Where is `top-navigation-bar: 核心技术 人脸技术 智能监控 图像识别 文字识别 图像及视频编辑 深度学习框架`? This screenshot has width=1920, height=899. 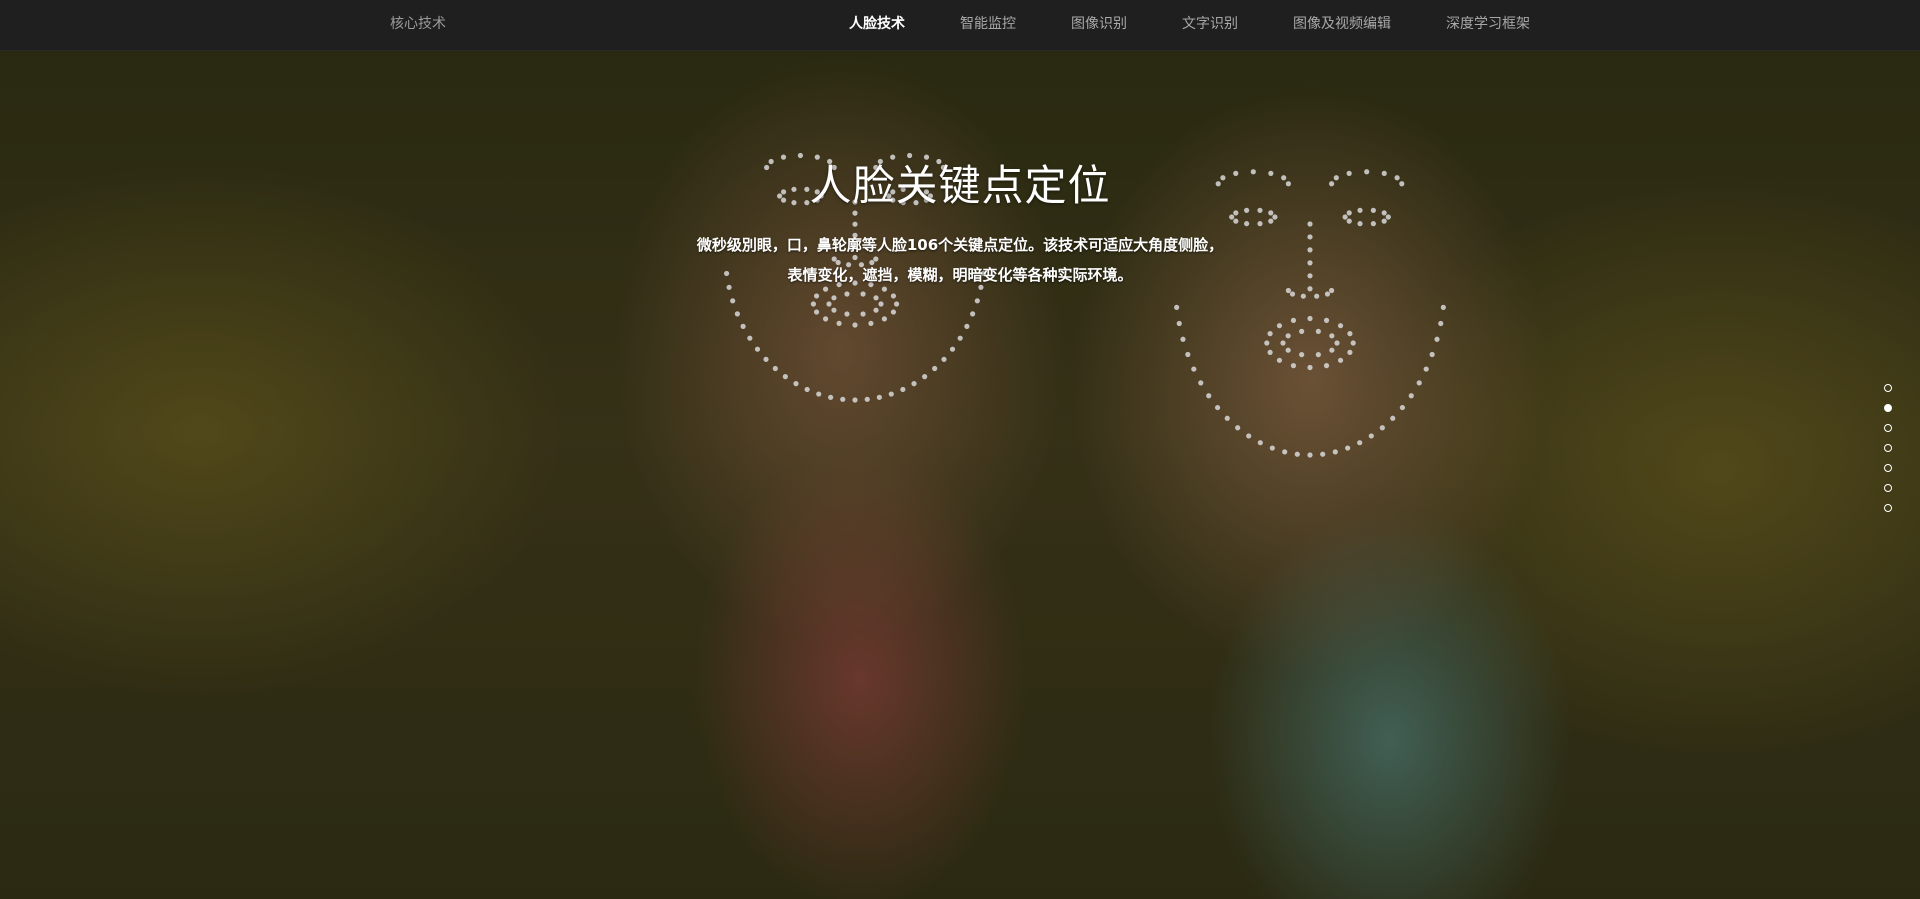
top-navigation-bar: 核心技术 人脸技术 智能监控 图像识别 文字识别 图像及视频编辑 深度学习框架 is located at coordinates (960, 25).